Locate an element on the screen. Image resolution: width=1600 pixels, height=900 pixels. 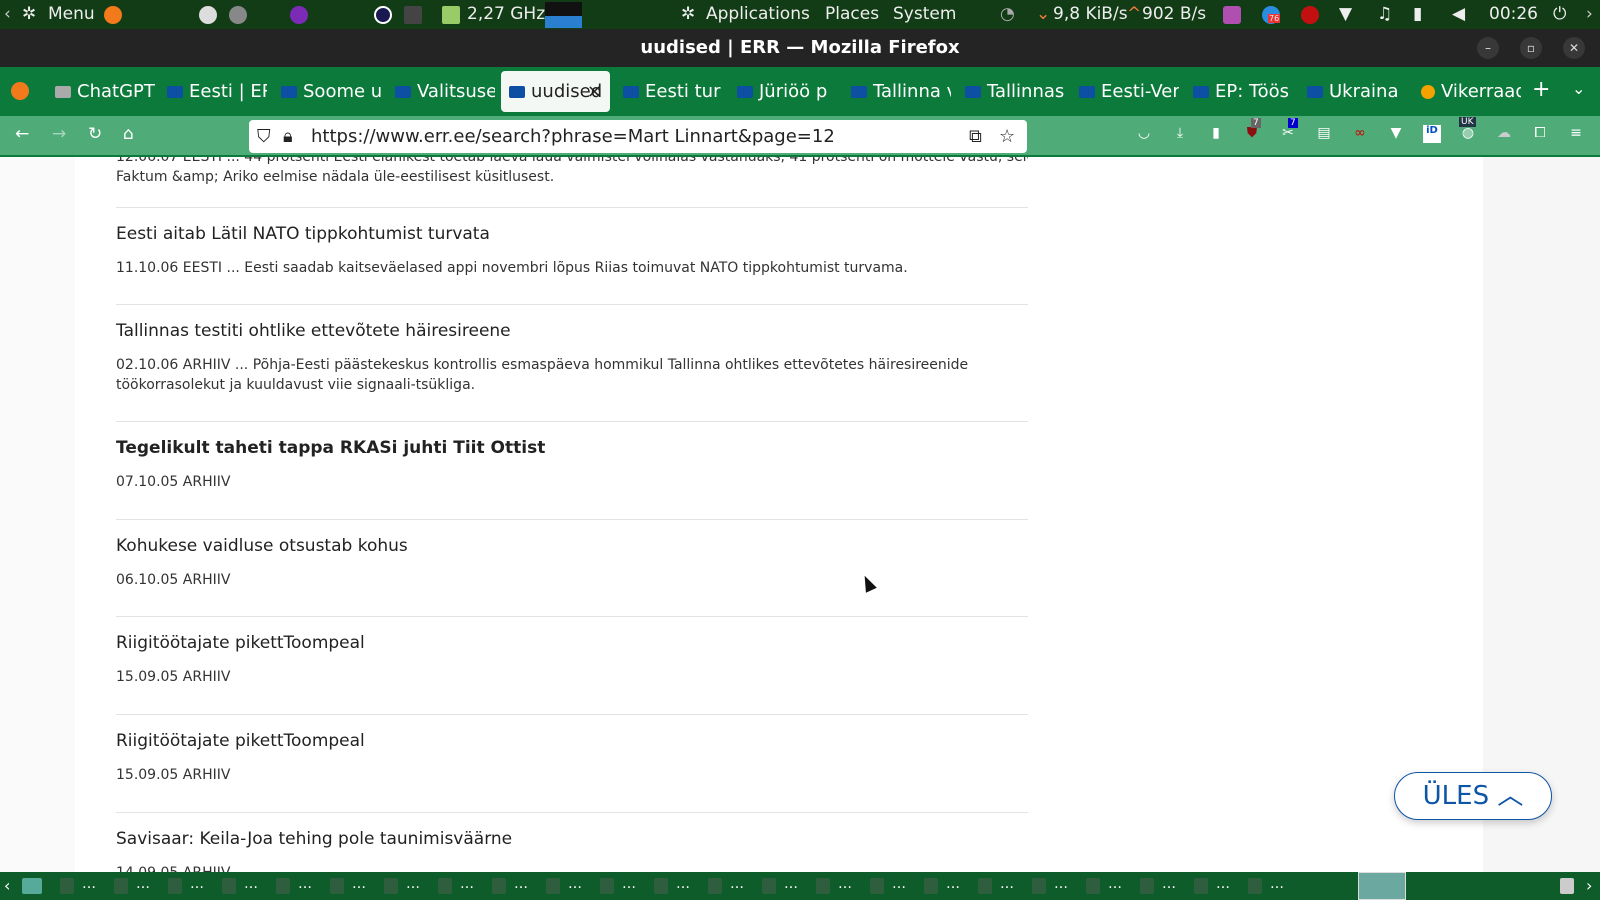
scroll-to-top-button: ÜLES ︿ is located at coordinates (1473, 796).